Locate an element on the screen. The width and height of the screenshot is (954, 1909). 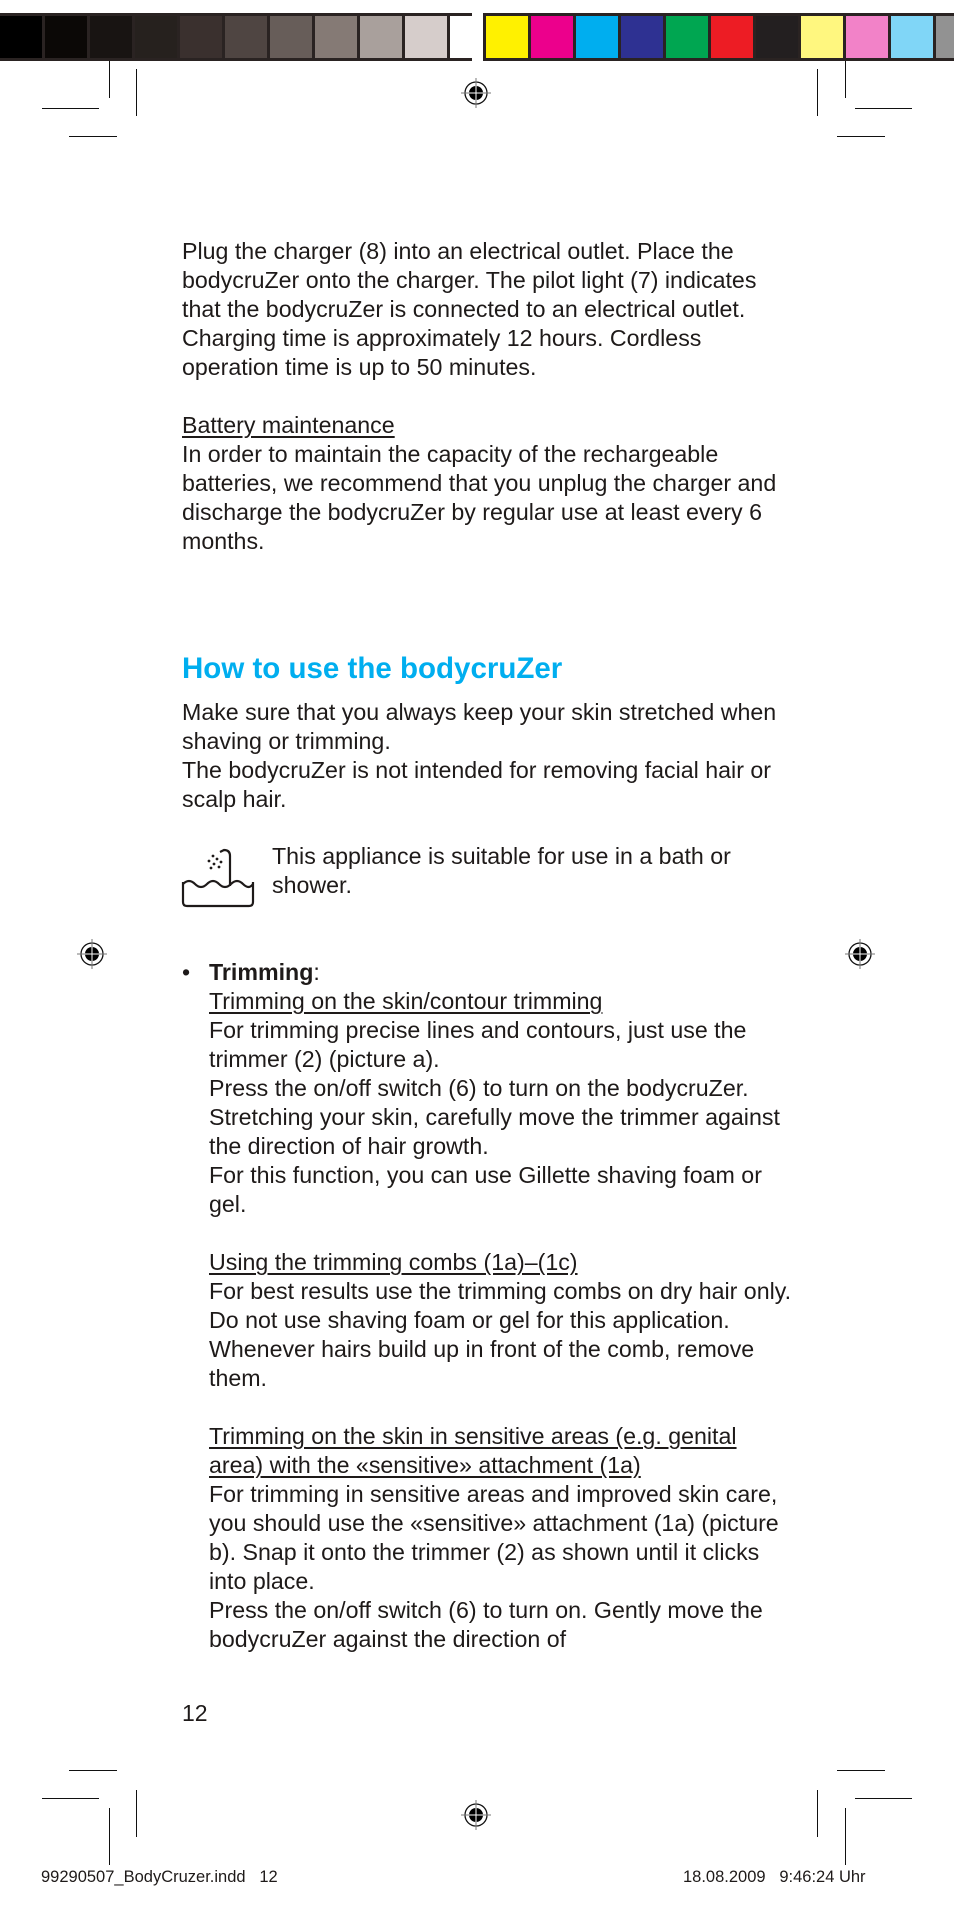
trimming-combs-heading: Using the trimming combs (1a)–(1c) is located at coordinates (393, 1262).